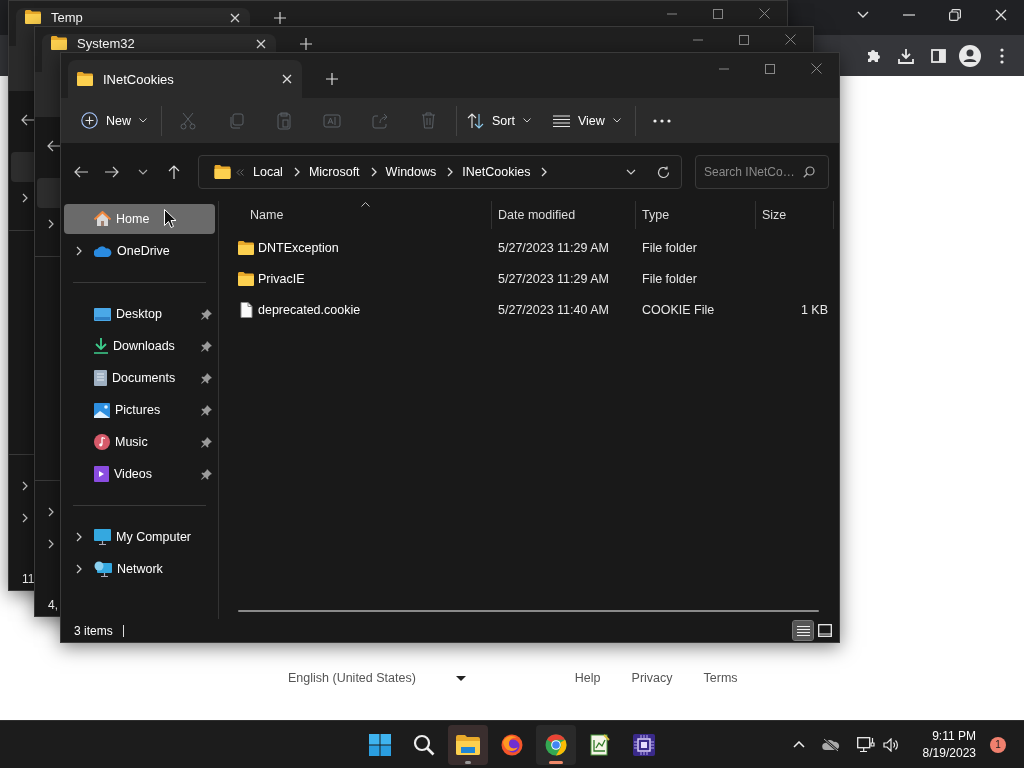  Describe the element at coordinates (998, 744) in the screenshot. I see `notification-badge: 1` at that location.